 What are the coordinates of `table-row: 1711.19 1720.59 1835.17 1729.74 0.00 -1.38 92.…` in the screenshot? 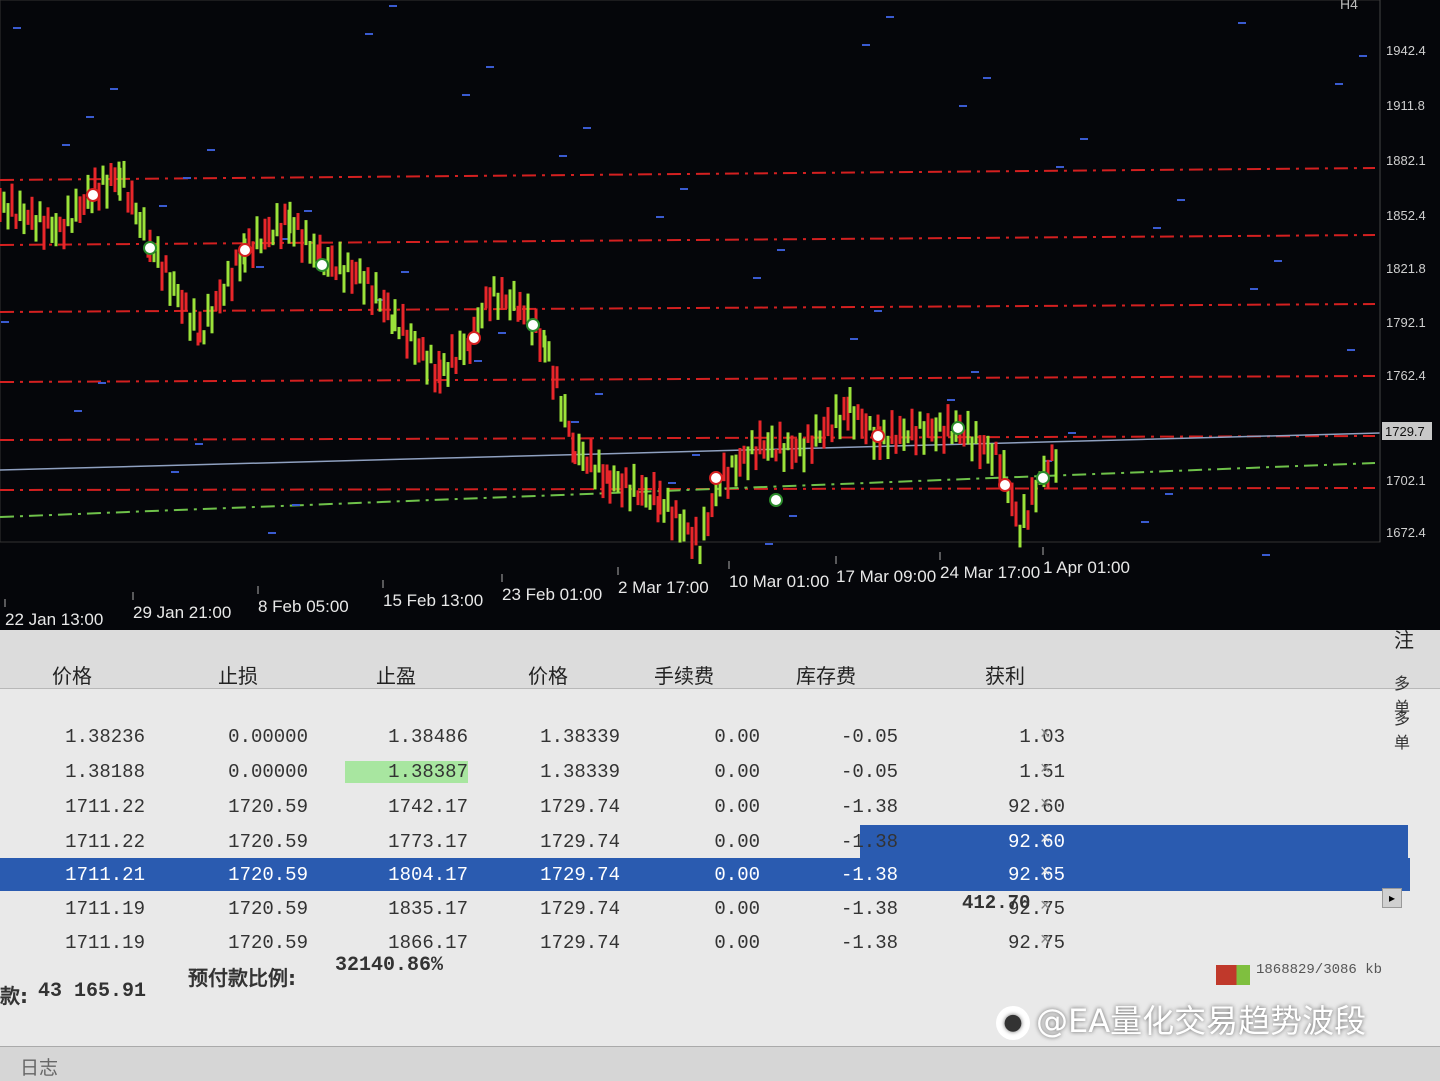 It's located at (705, 908).